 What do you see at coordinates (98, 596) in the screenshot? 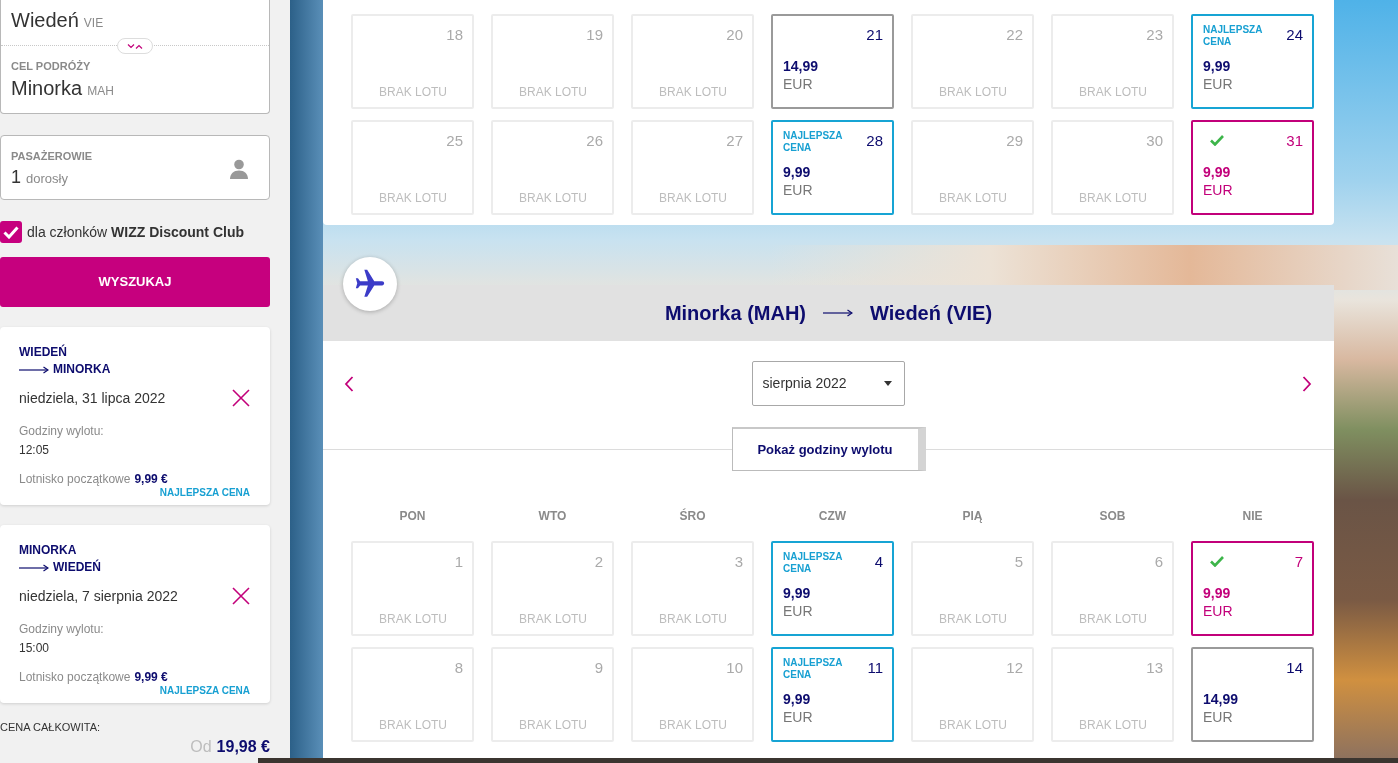
I see `flight-date: niedziela, 7 sierpnia 2022` at bounding box center [98, 596].